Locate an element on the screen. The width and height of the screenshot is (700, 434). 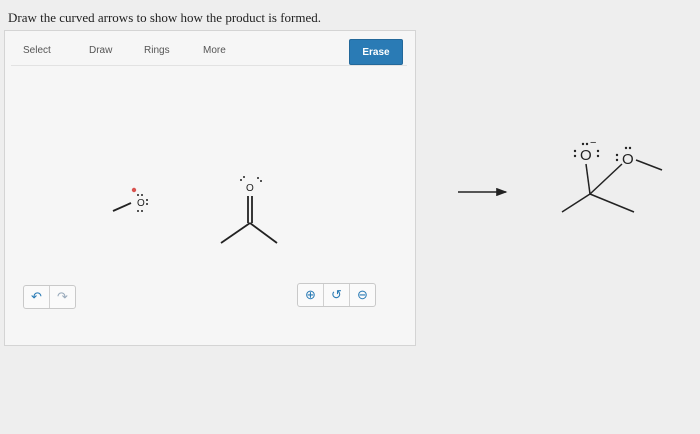
undo-icon: ↶ is located at coordinates (36, 296).